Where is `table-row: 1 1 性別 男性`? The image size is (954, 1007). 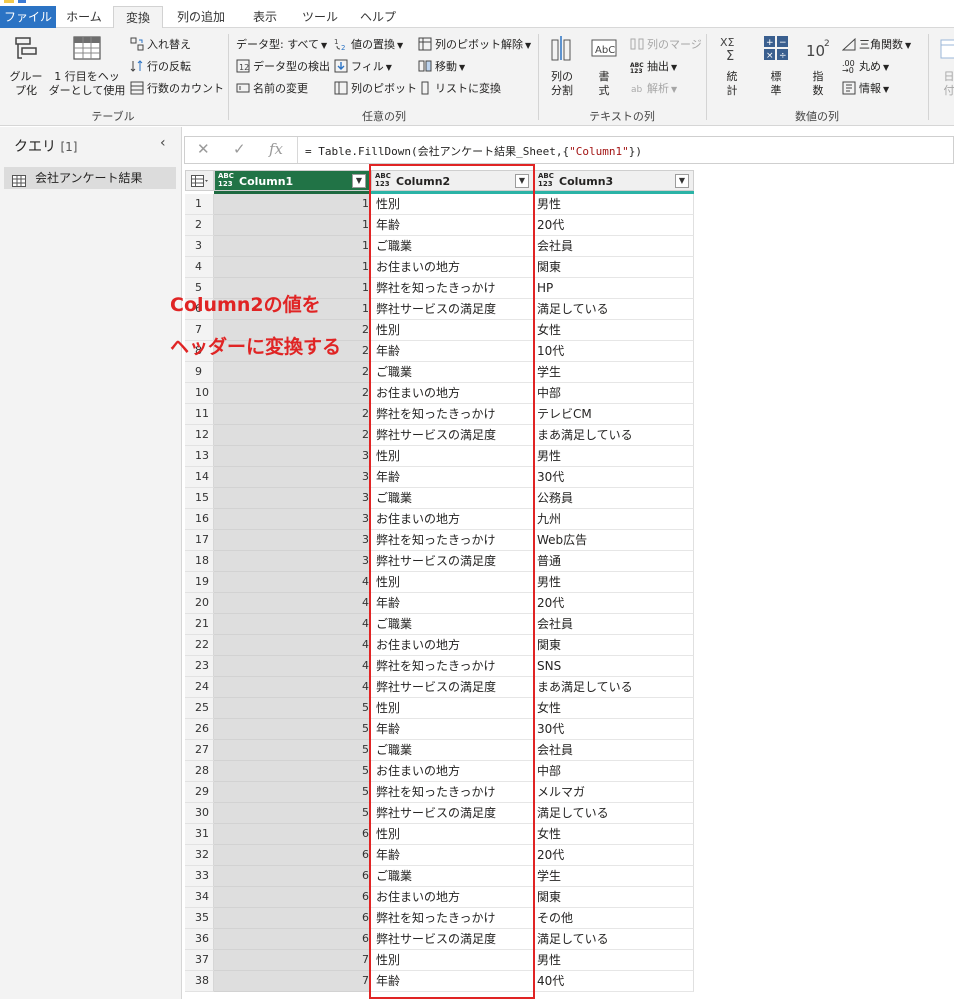 table-row: 1 1 性別 男性 is located at coordinates (439, 204).